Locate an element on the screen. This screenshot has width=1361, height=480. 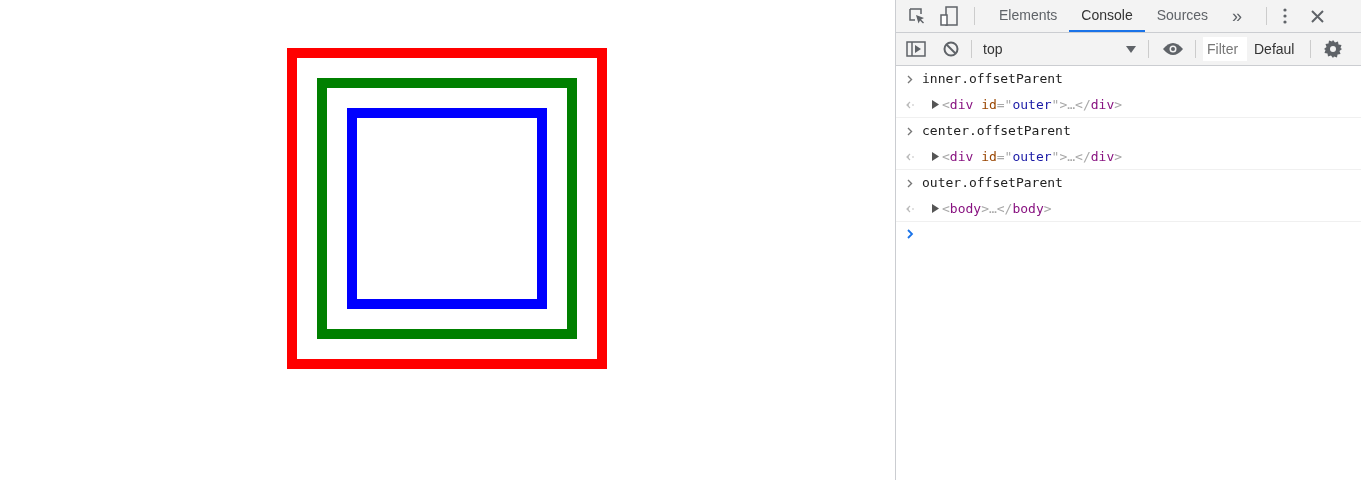
prompt-icon is located at coordinates (910, 234).